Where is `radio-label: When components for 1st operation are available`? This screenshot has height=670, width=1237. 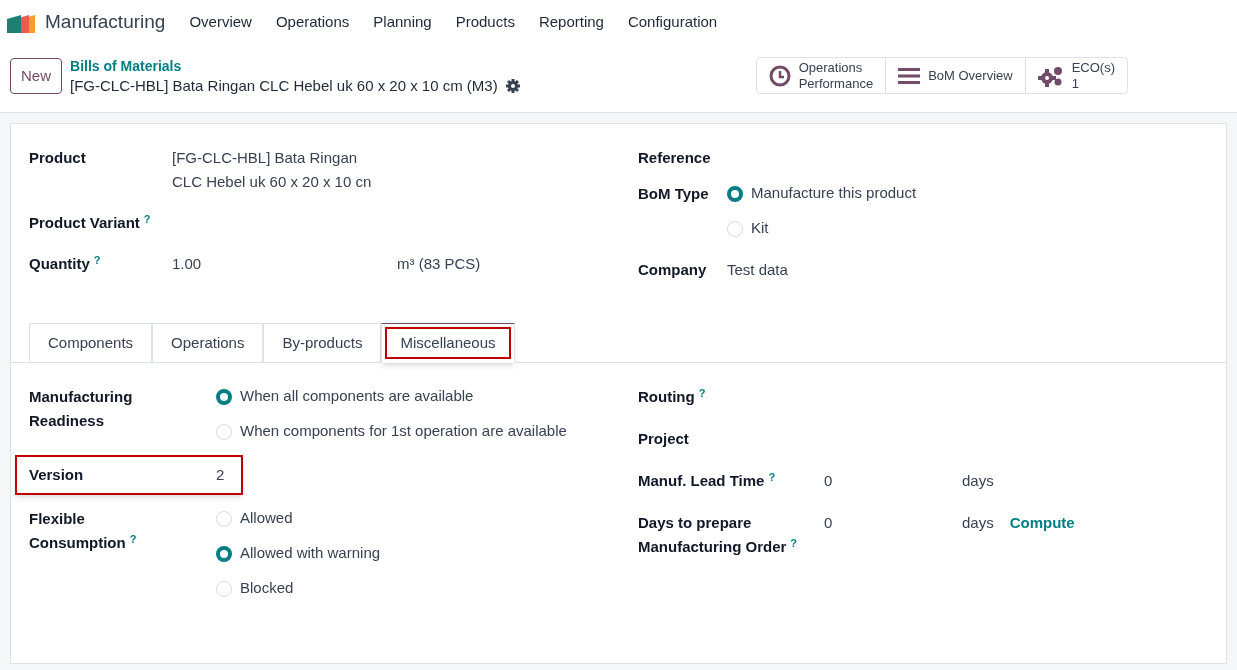 radio-label: When components for 1st operation are available is located at coordinates (403, 431).